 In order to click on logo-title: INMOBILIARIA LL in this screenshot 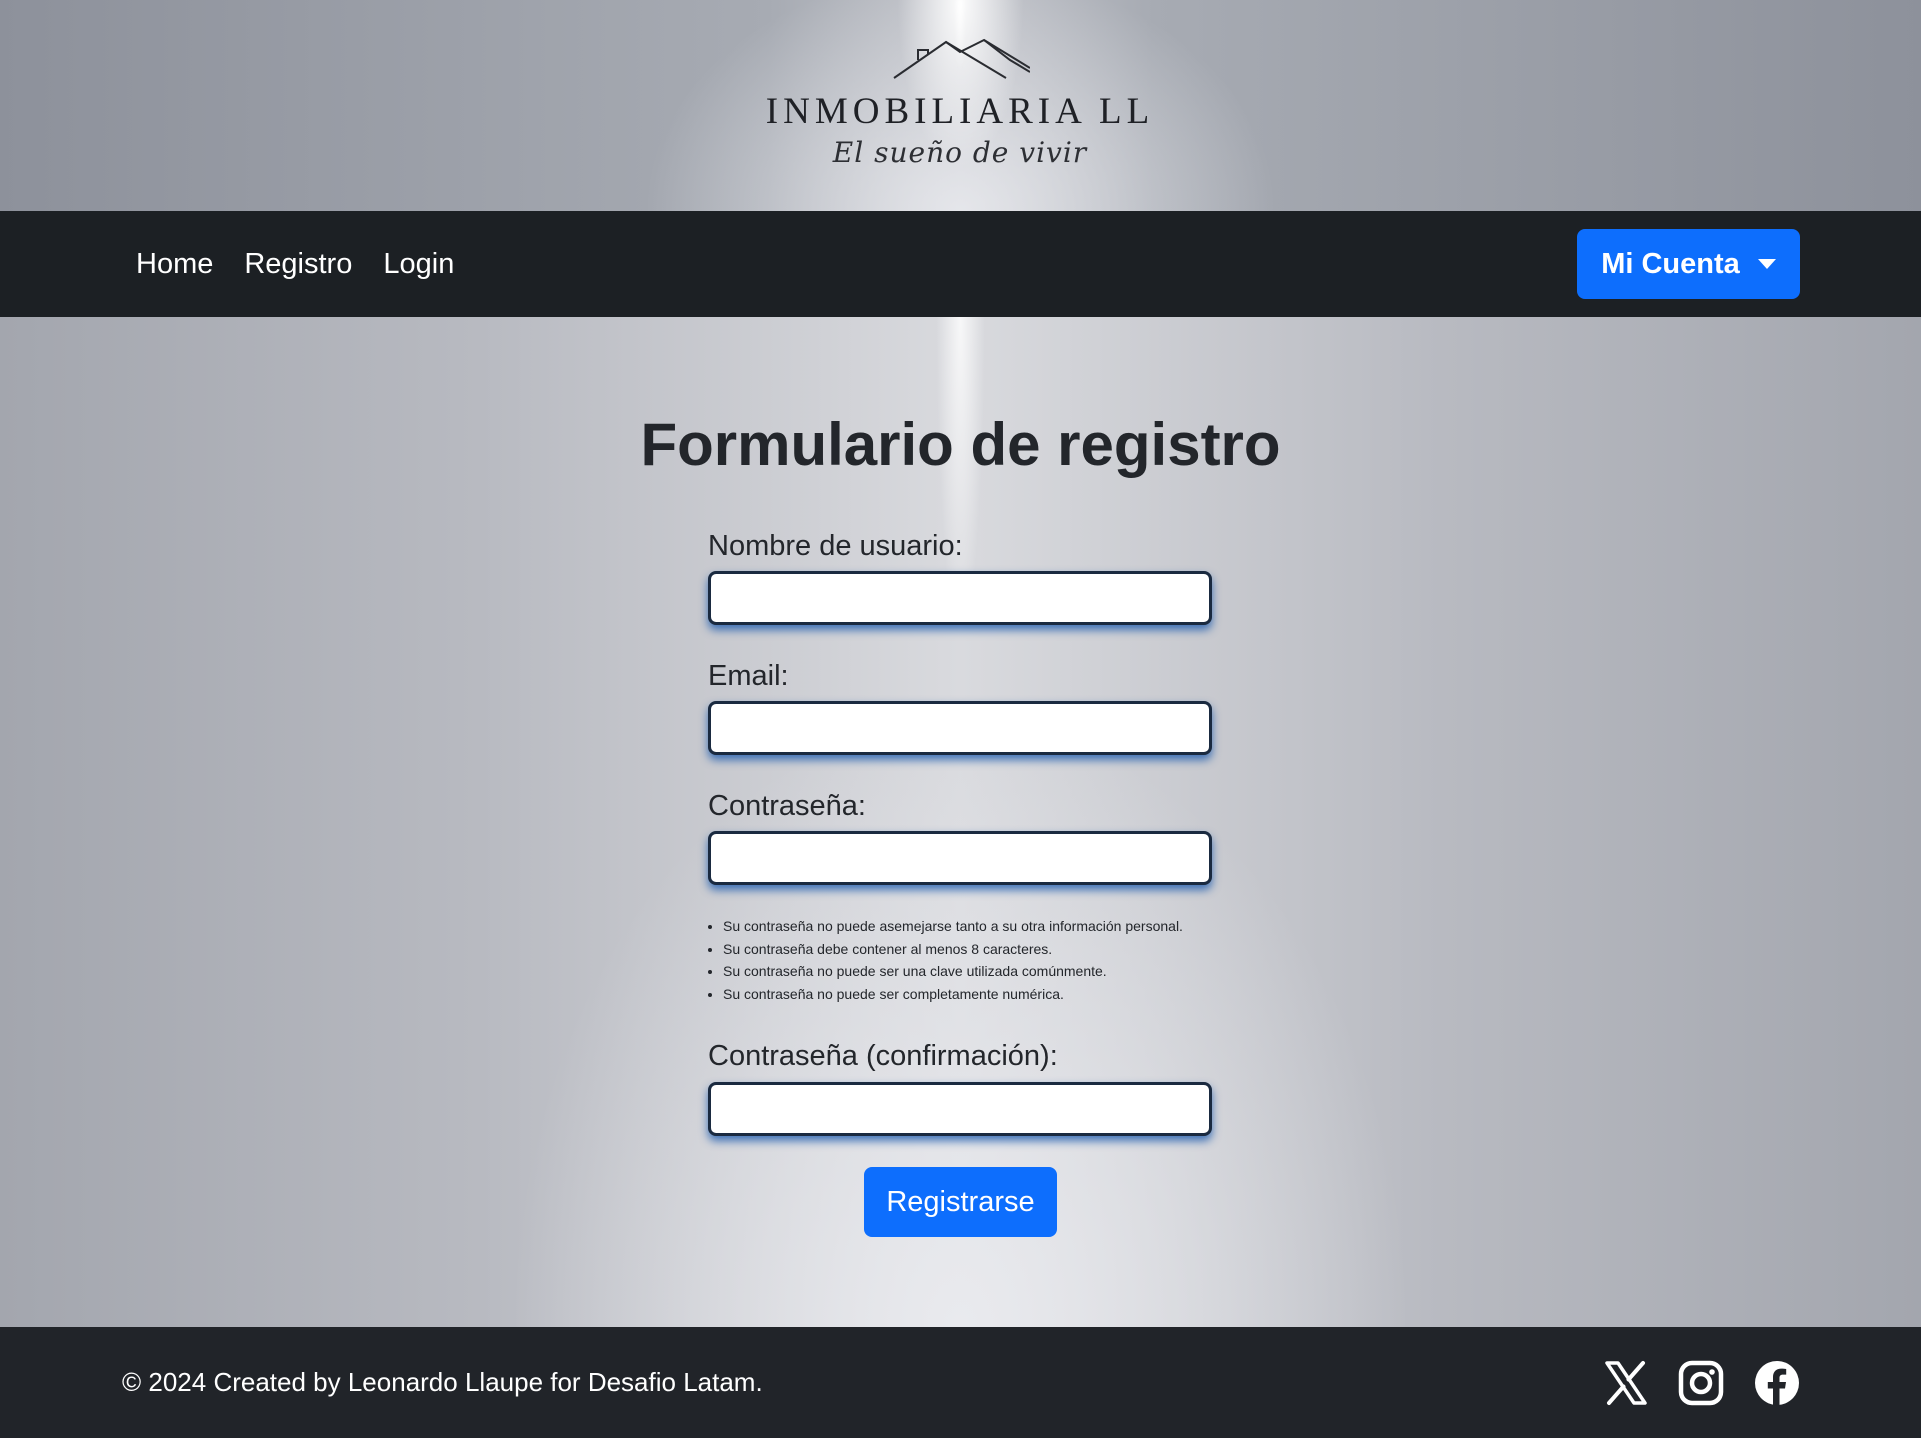, I will do `click(960, 111)`.